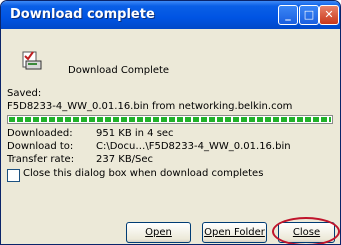 The image size is (341, 245). I want to click on status-headline: Download Complete, so click(119, 70).